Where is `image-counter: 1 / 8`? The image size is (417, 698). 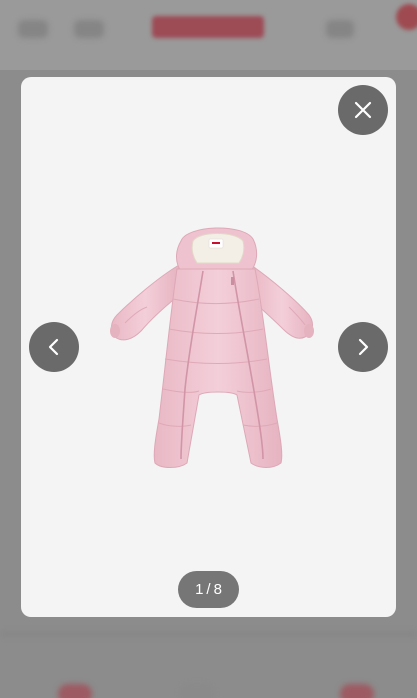
image-counter: 1 / 8 is located at coordinates (208, 589).